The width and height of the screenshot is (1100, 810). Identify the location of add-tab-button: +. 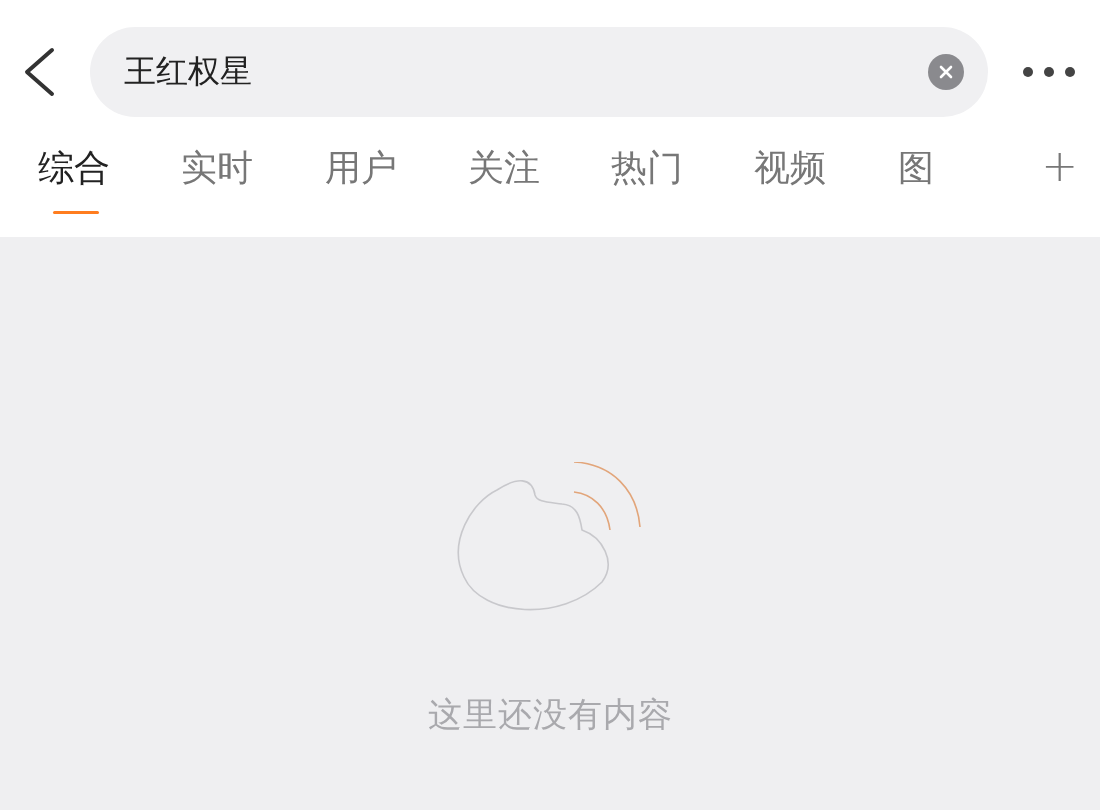
(1059, 166).